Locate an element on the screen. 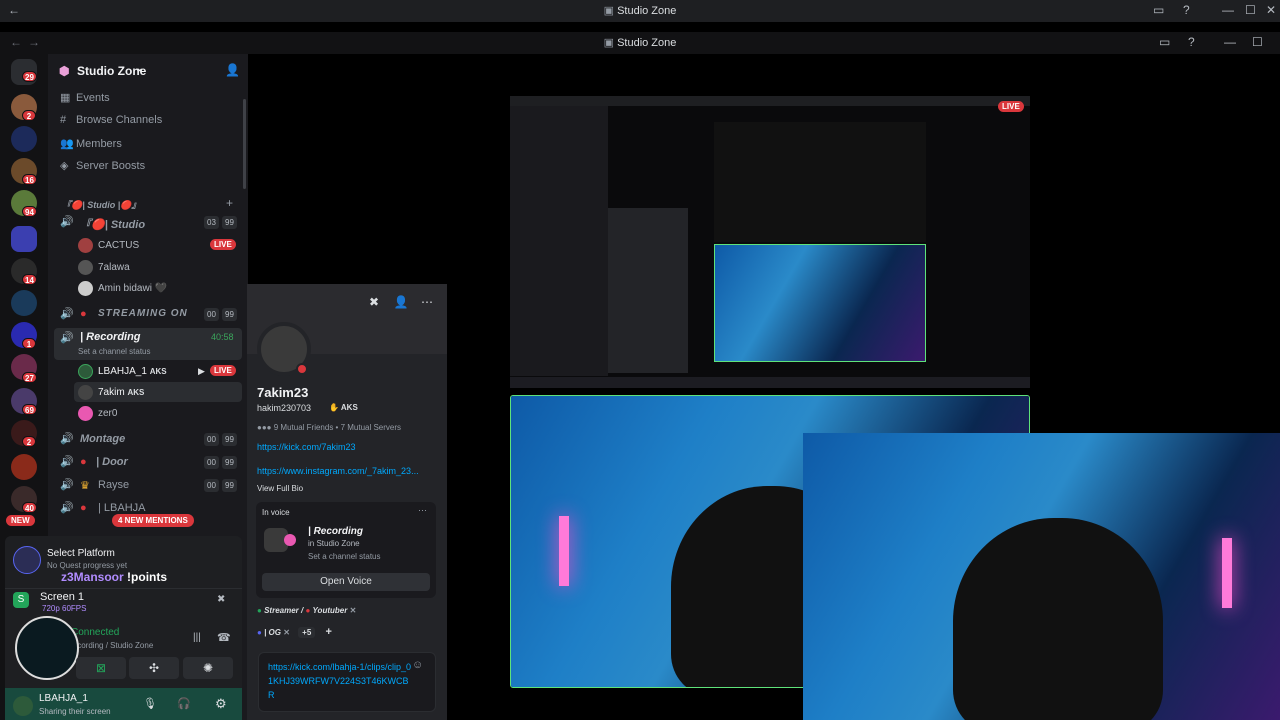  mini-camera is located at coordinates (820, 303).